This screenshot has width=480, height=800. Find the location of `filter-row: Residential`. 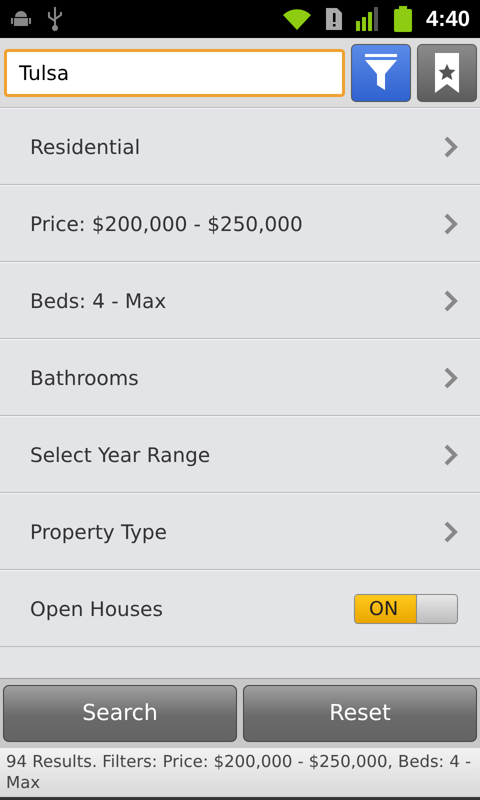

filter-row: Residential is located at coordinates (240, 146).